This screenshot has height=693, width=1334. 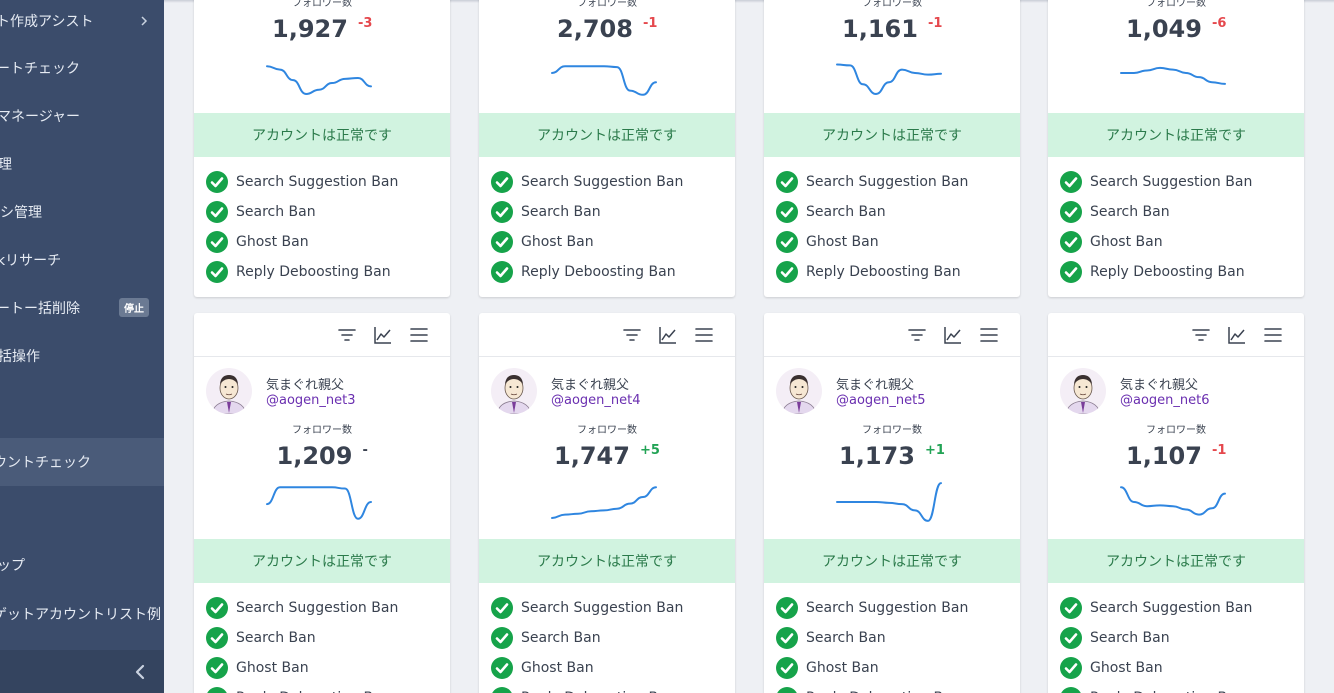 I want to click on ban-check-row: Search Ban, so click(x=831, y=638).